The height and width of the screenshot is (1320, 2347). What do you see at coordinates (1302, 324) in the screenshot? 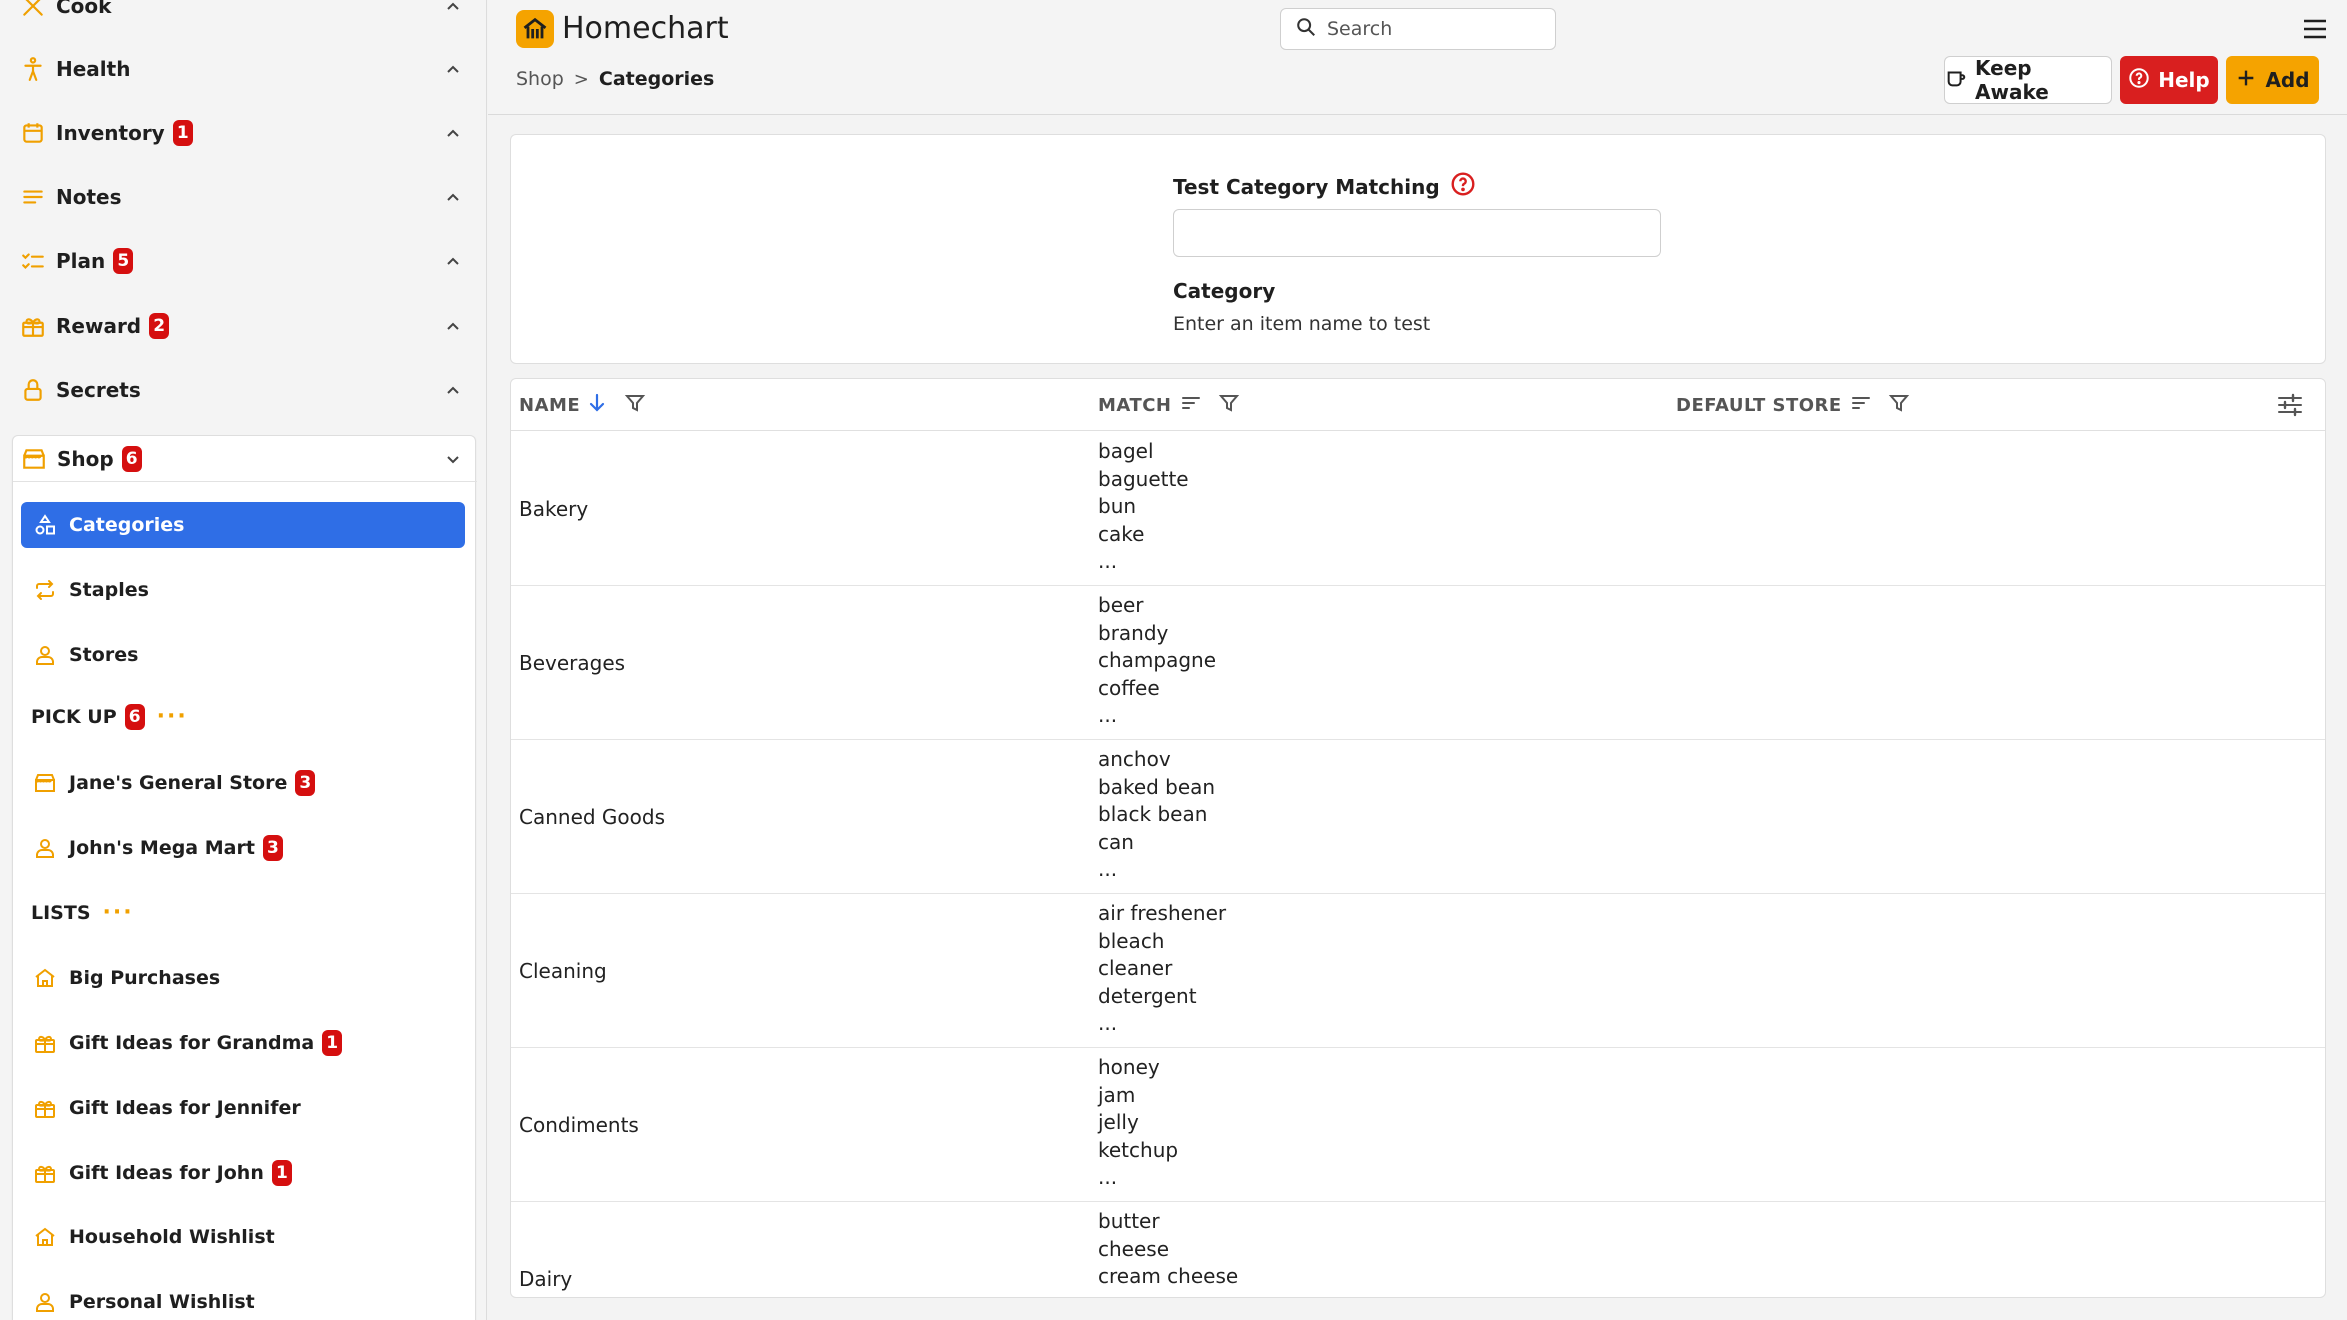
I see `category-value: Enter an item name to test` at bounding box center [1302, 324].